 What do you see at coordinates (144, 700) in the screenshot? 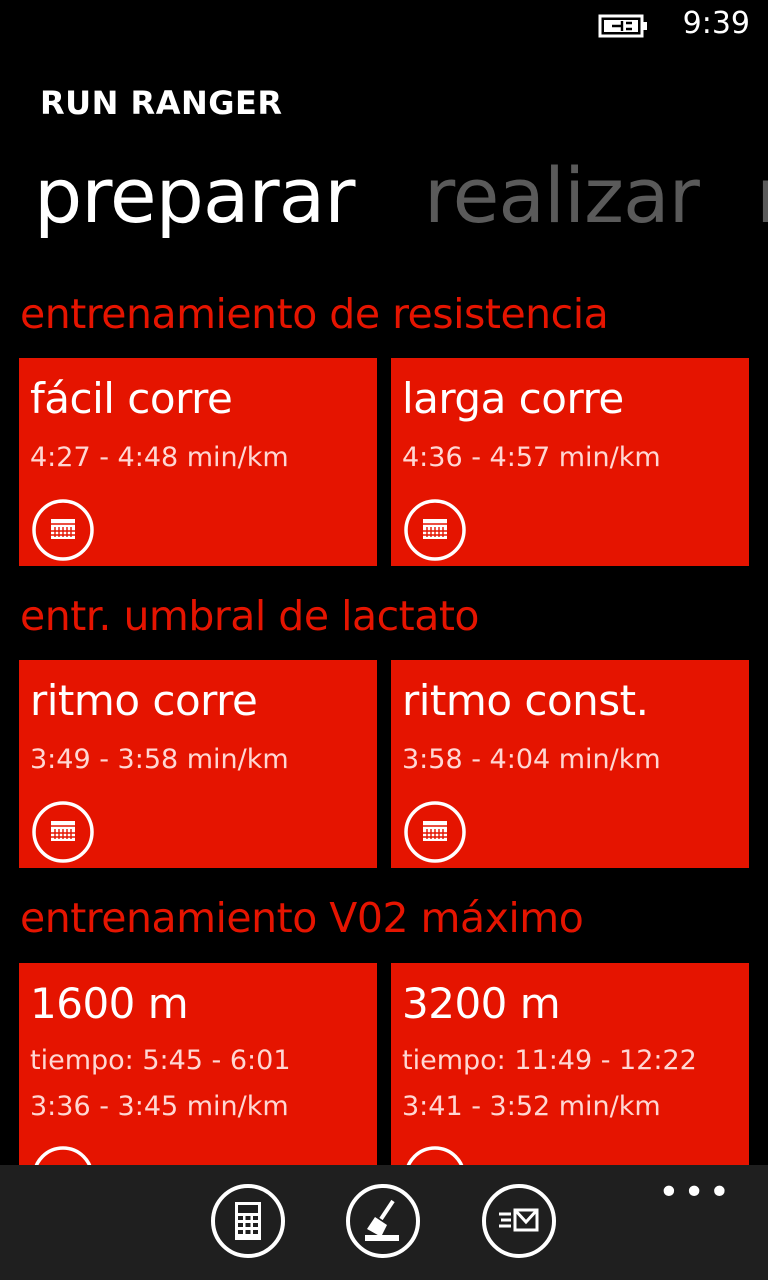
I see `tile-title: ritmo corre` at bounding box center [144, 700].